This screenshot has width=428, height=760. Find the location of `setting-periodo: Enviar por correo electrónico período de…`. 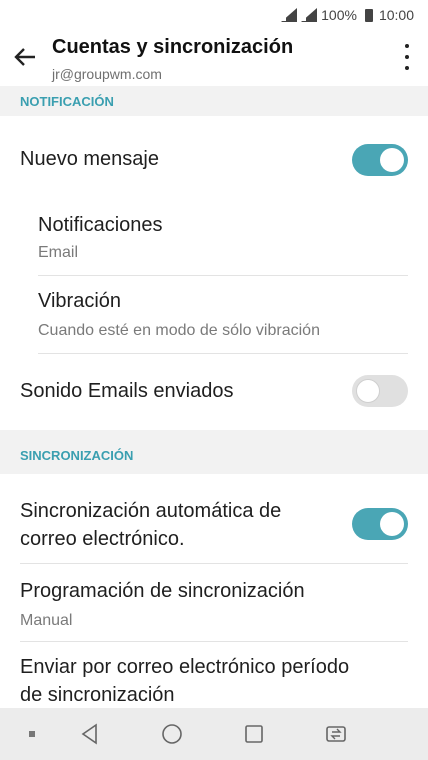

setting-periodo: Enviar por correo electrónico período de… is located at coordinates (214, 675).